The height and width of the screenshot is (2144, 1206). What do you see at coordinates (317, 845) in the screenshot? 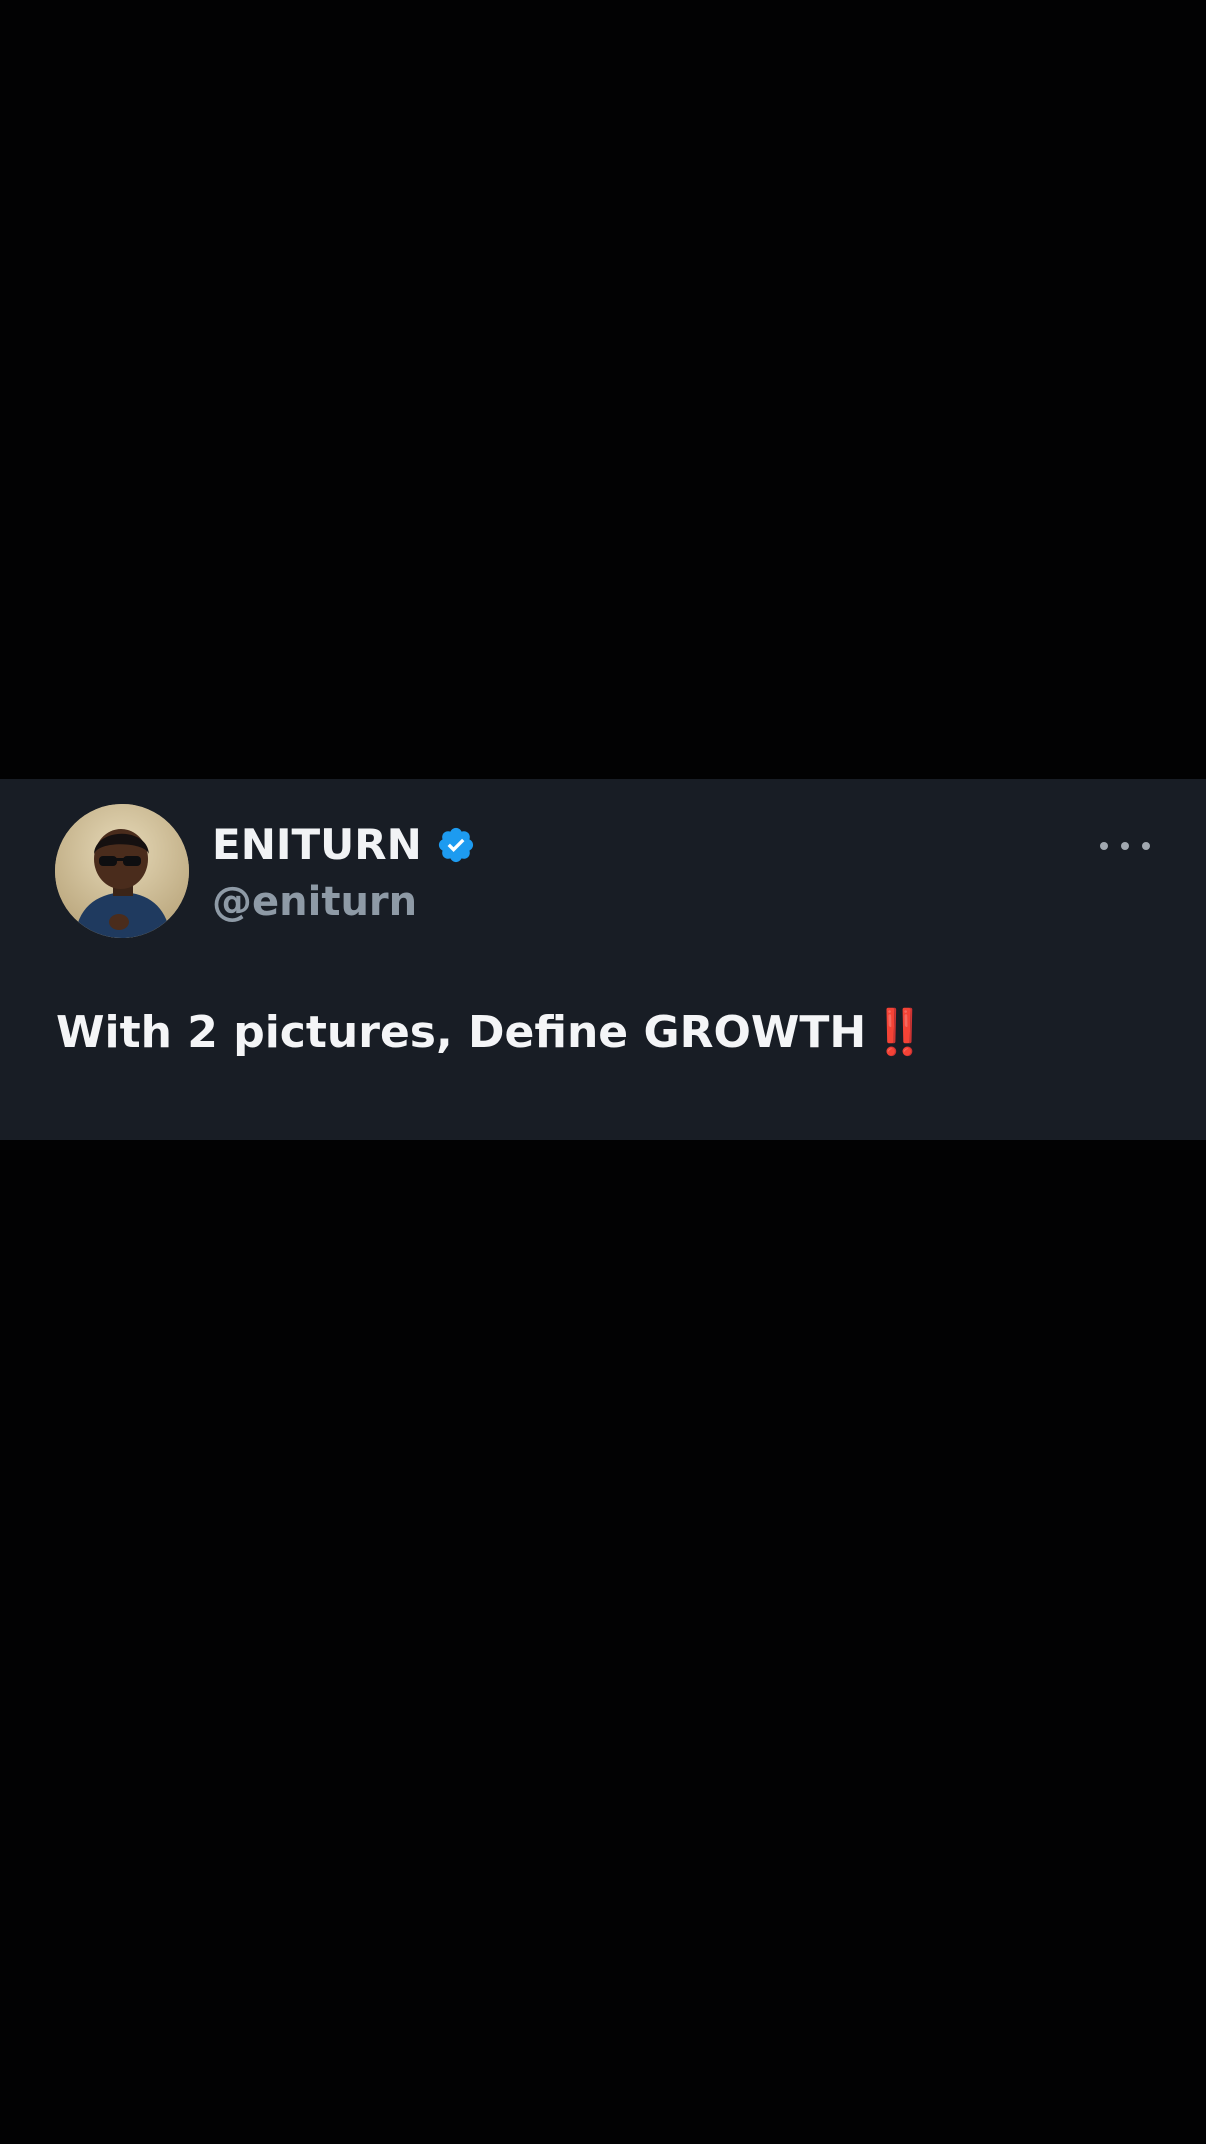
I see `display-name: ENITURN` at bounding box center [317, 845].